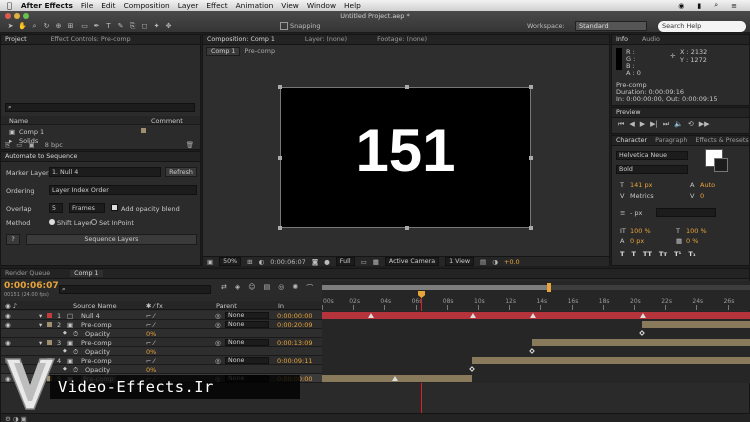 Image resolution: width=750 pixels, height=422 pixels. I want to click on hand-tool-icon: ✋, so click(22, 26).